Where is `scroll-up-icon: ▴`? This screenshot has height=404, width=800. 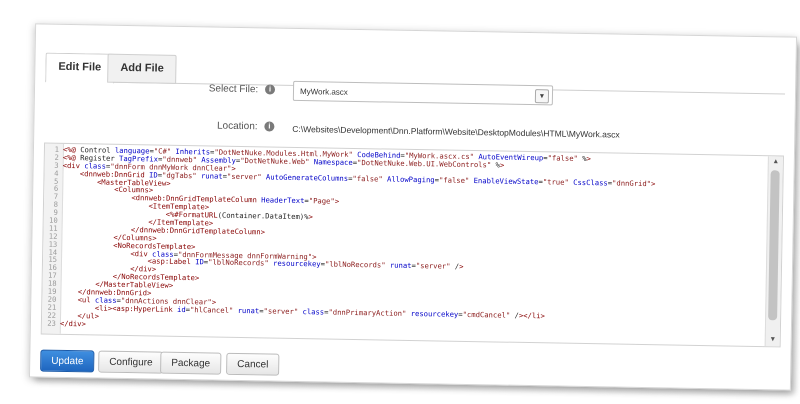 scroll-up-icon: ▴ is located at coordinates (776, 162).